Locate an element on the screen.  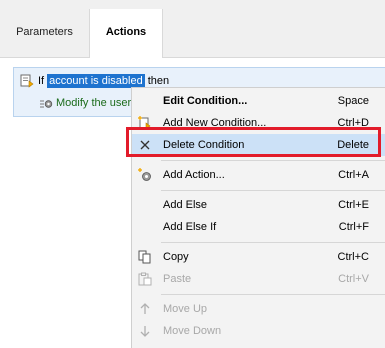
action-gear-icon is located at coordinates (46, 103).